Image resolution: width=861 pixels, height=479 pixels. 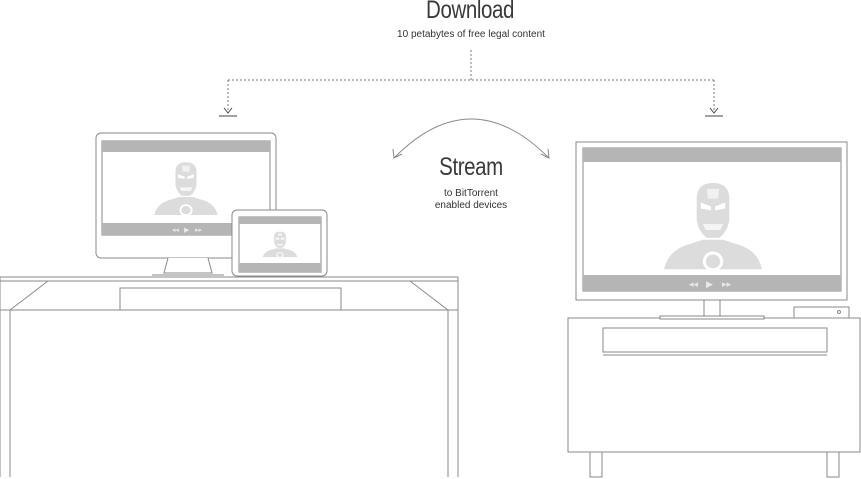 I want to click on tv-player-controls: ◂◂ ▶ ▸▸, so click(x=710, y=284).